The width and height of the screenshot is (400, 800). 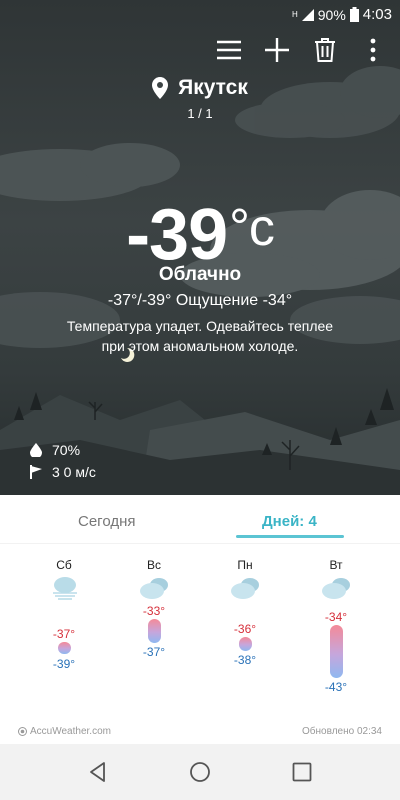 What do you see at coordinates (200, 300) in the screenshot?
I see `temperature-range: -37°/-39° Ощущение -34°` at bounding box center [200, 300].